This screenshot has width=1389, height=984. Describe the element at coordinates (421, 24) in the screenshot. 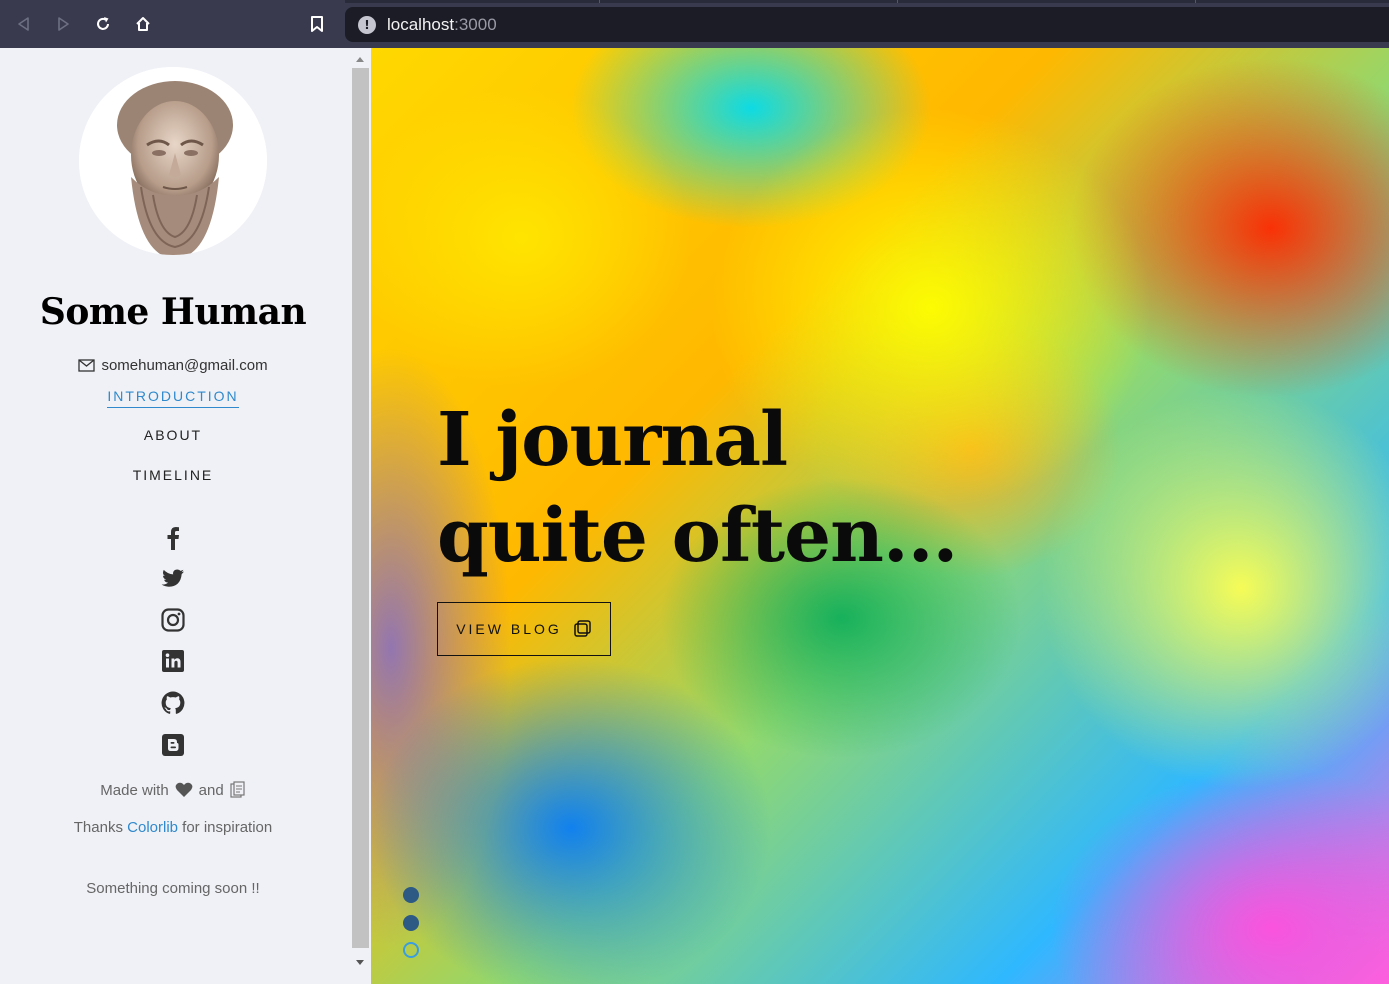

I see `url-host: localhost` at that location.